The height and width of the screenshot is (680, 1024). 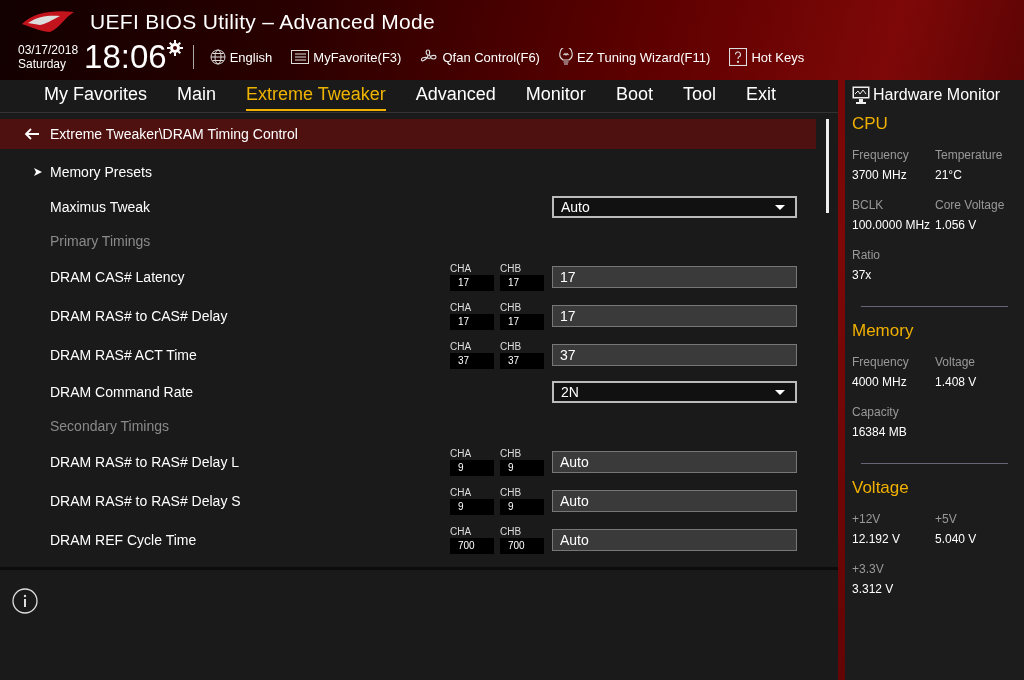 I want to click on dropdown: 2N, so click(x=674, y=392).